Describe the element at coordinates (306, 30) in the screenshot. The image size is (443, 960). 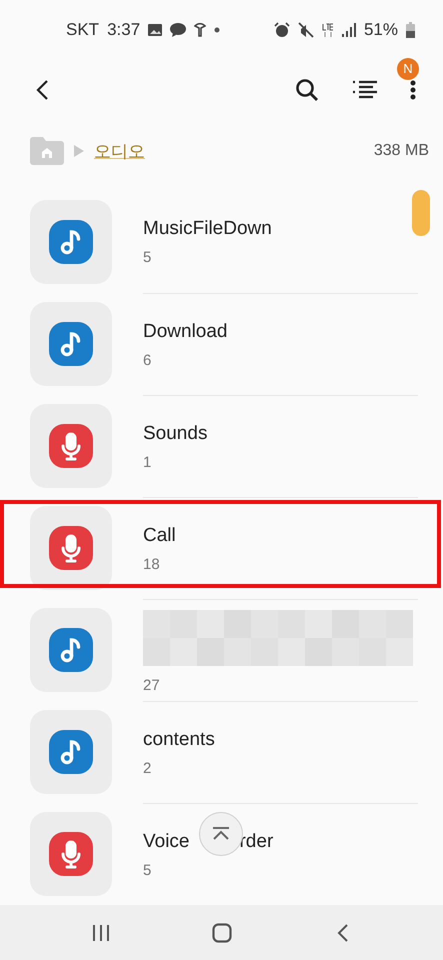
I see `mute-icon` at that location.